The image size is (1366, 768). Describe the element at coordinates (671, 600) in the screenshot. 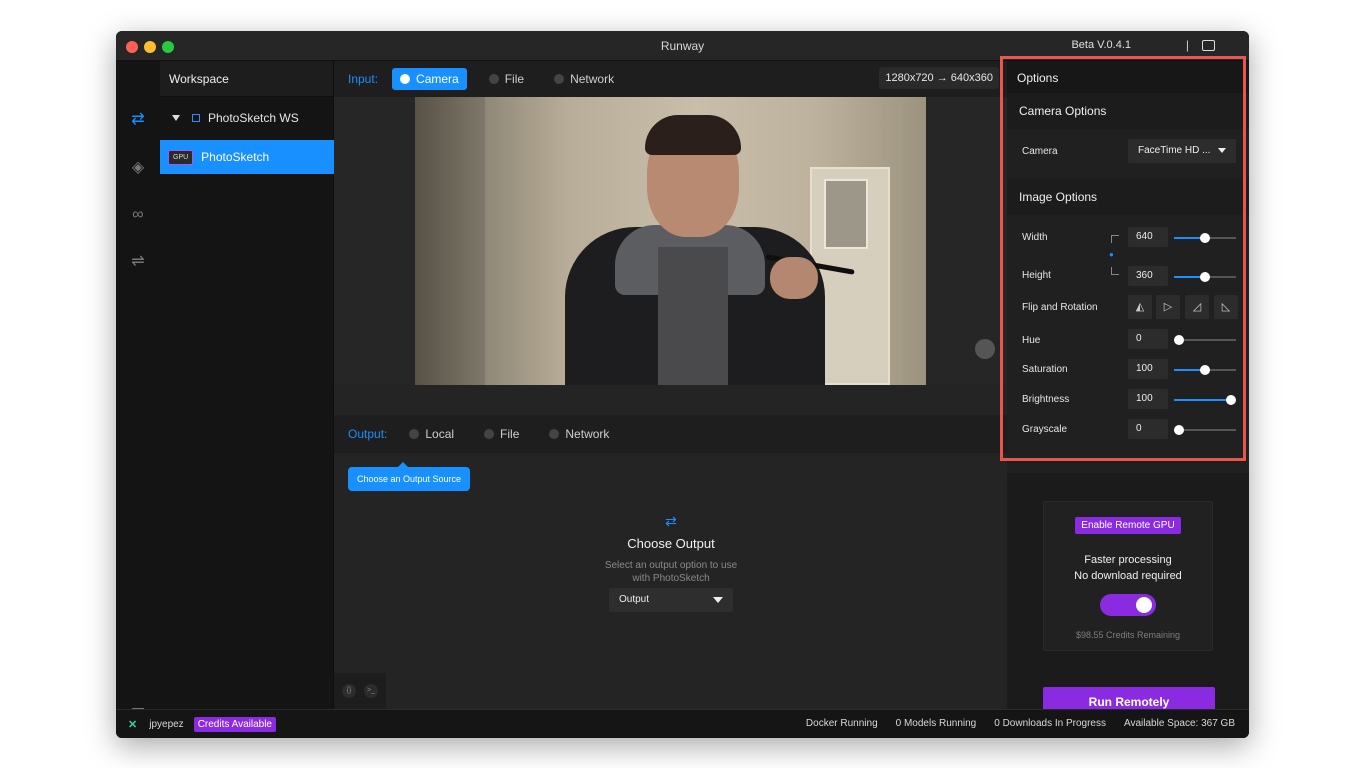

I see `output-select: Output` at that location.